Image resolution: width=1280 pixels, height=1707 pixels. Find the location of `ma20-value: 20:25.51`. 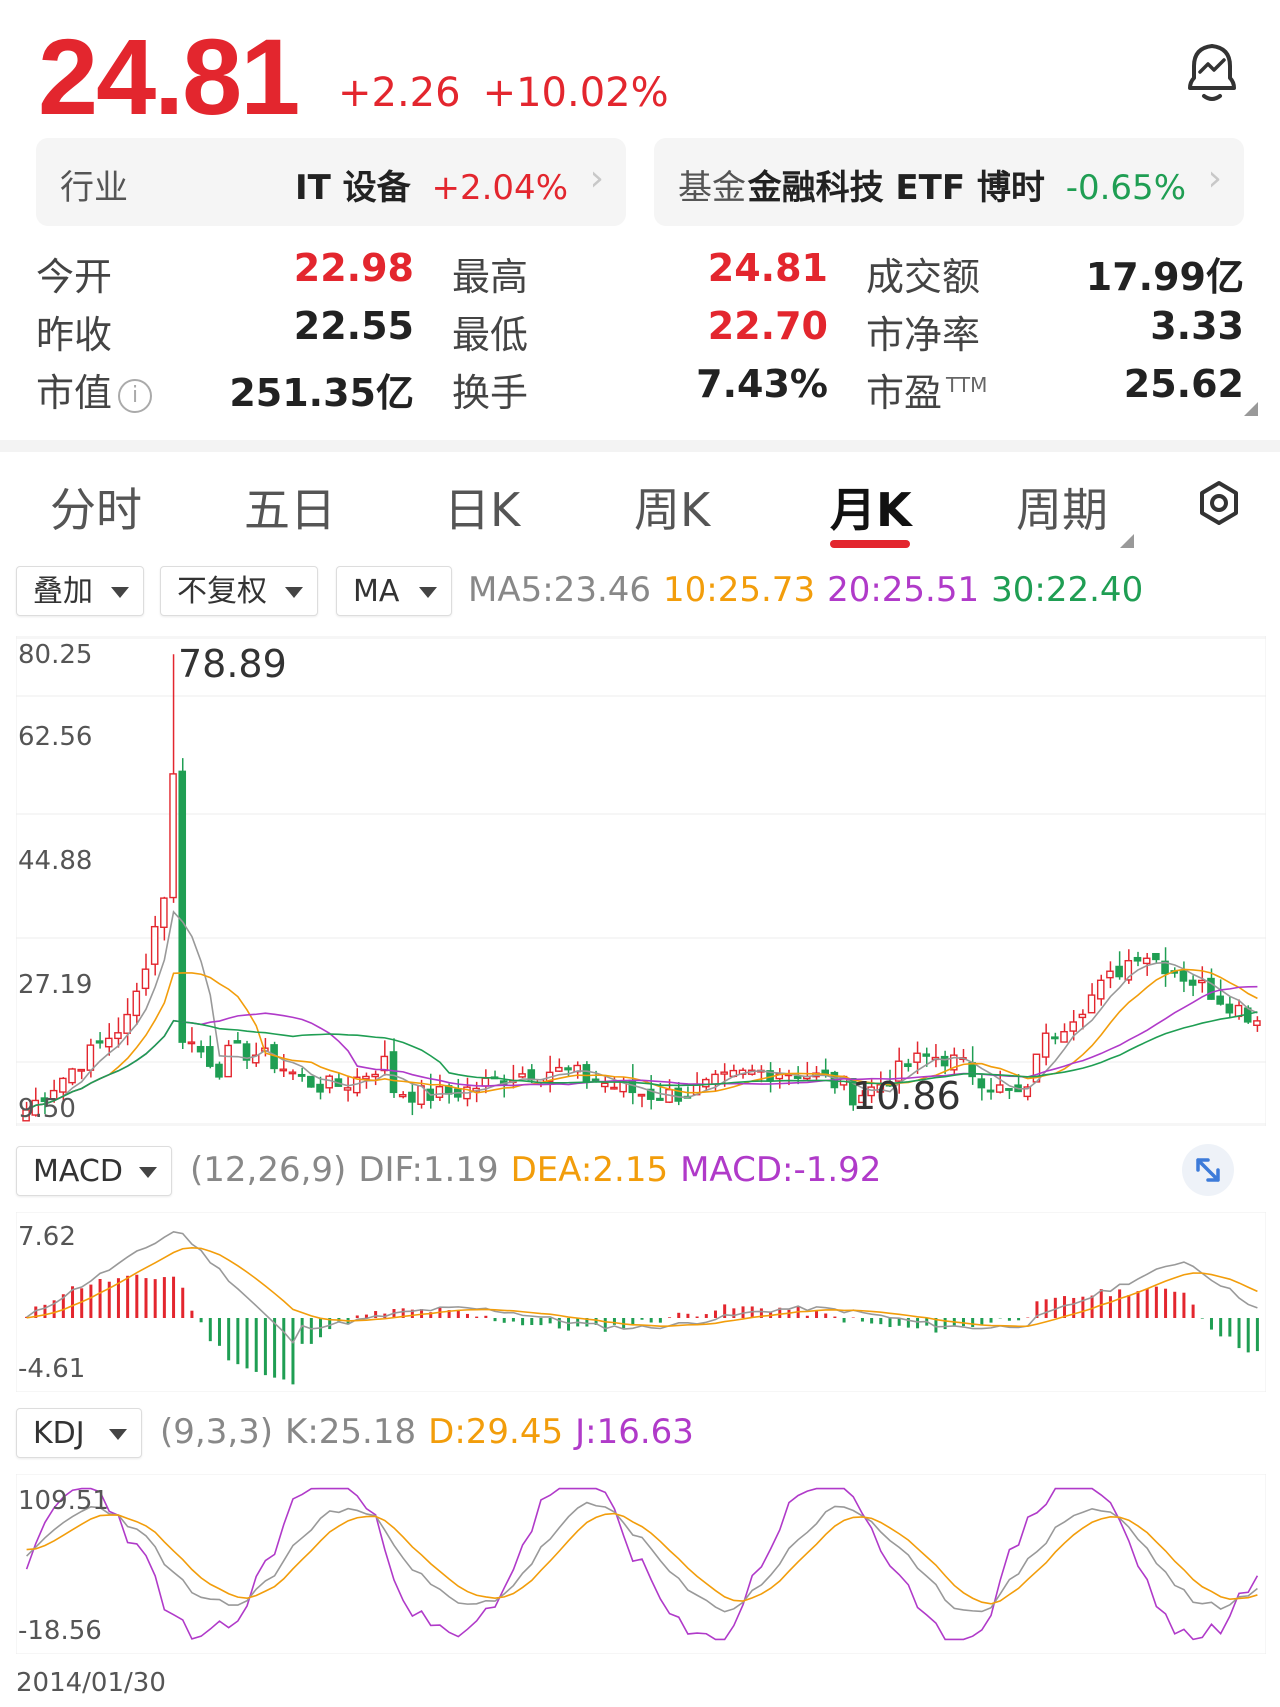

ma20-value: 20:25.51 is located at coordinates (903, 590).